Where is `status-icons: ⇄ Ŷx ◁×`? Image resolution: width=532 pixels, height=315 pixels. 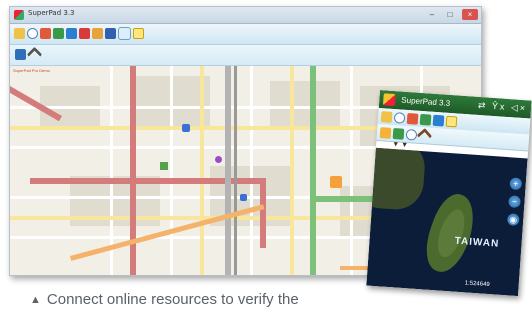
status-icons: ⇄ Ŷx ◁× is located at coordinates (502, 106).